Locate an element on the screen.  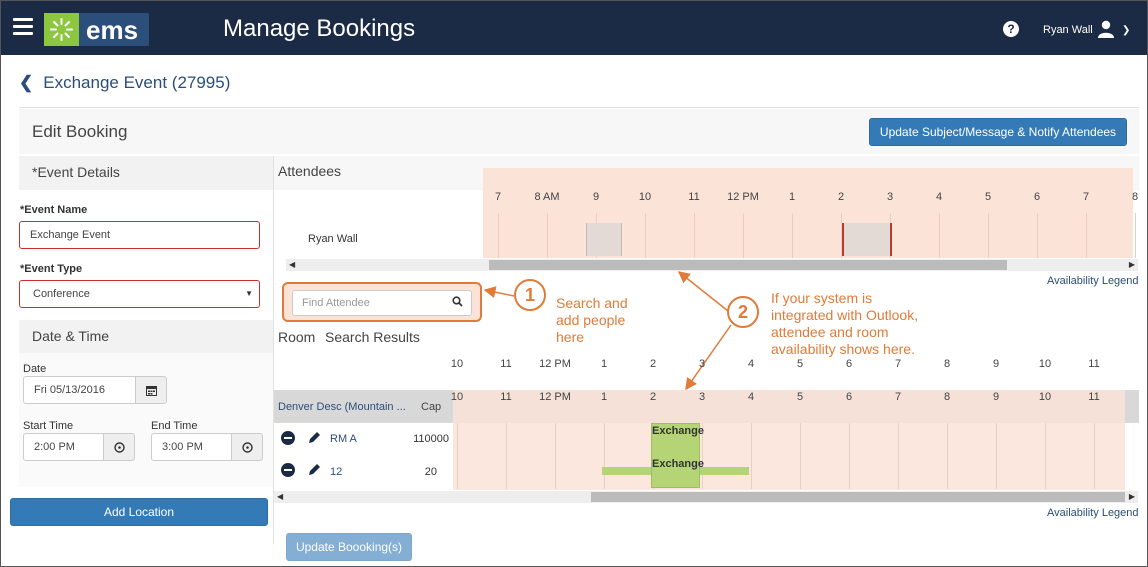
room-name-link: RM A is located at coordinates (343, 439).